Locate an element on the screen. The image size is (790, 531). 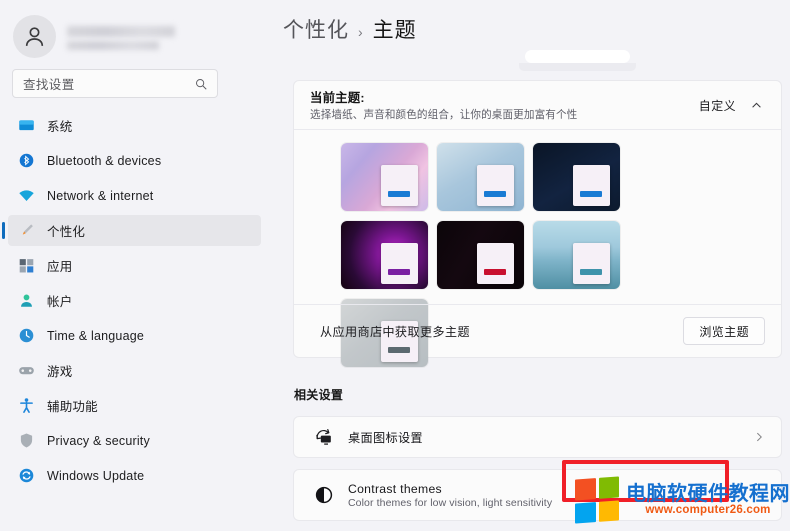
clock-icon is located at coordinates (26, 335).